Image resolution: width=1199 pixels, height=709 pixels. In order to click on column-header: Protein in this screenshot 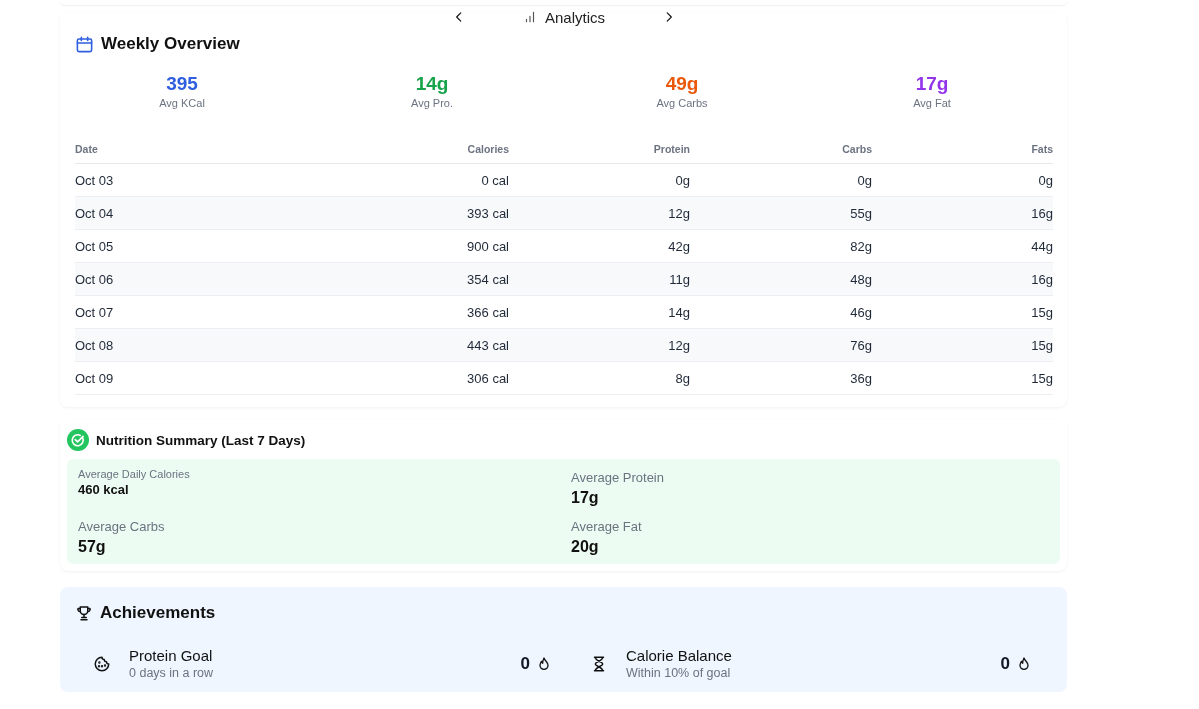, I will do `click(671, 148)`.